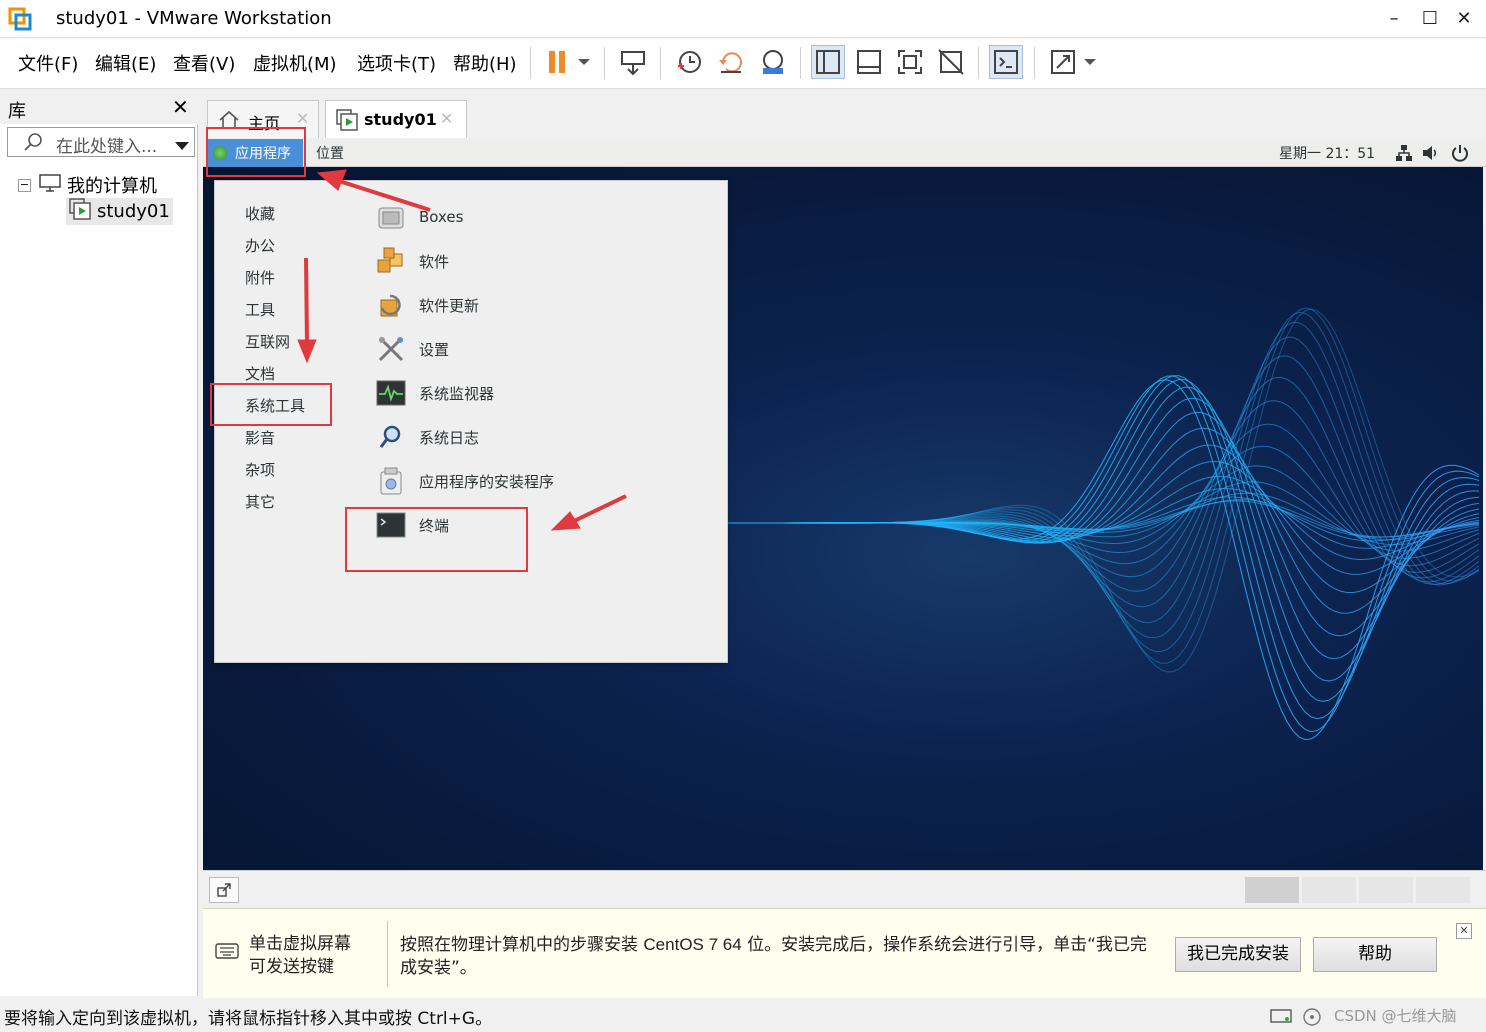 The image size is (1486, 1032). What do you see at coordinates (391, 261) in the screenshot?
I see `software-icon` at bounding box center [391, 261].